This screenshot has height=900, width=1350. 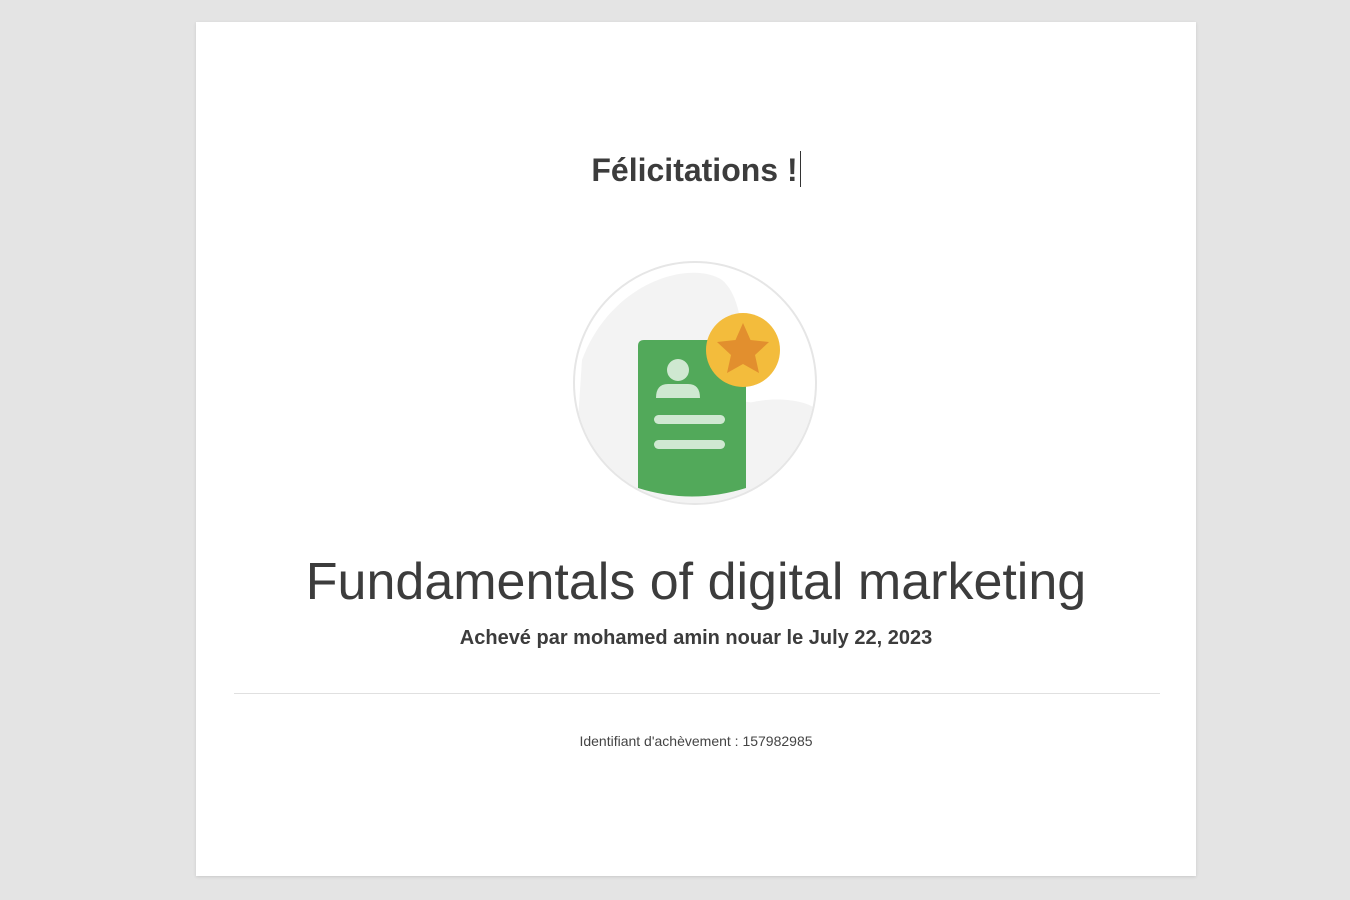 I want to click on heading-text: Félicitations !, so click(x=694, y=170).